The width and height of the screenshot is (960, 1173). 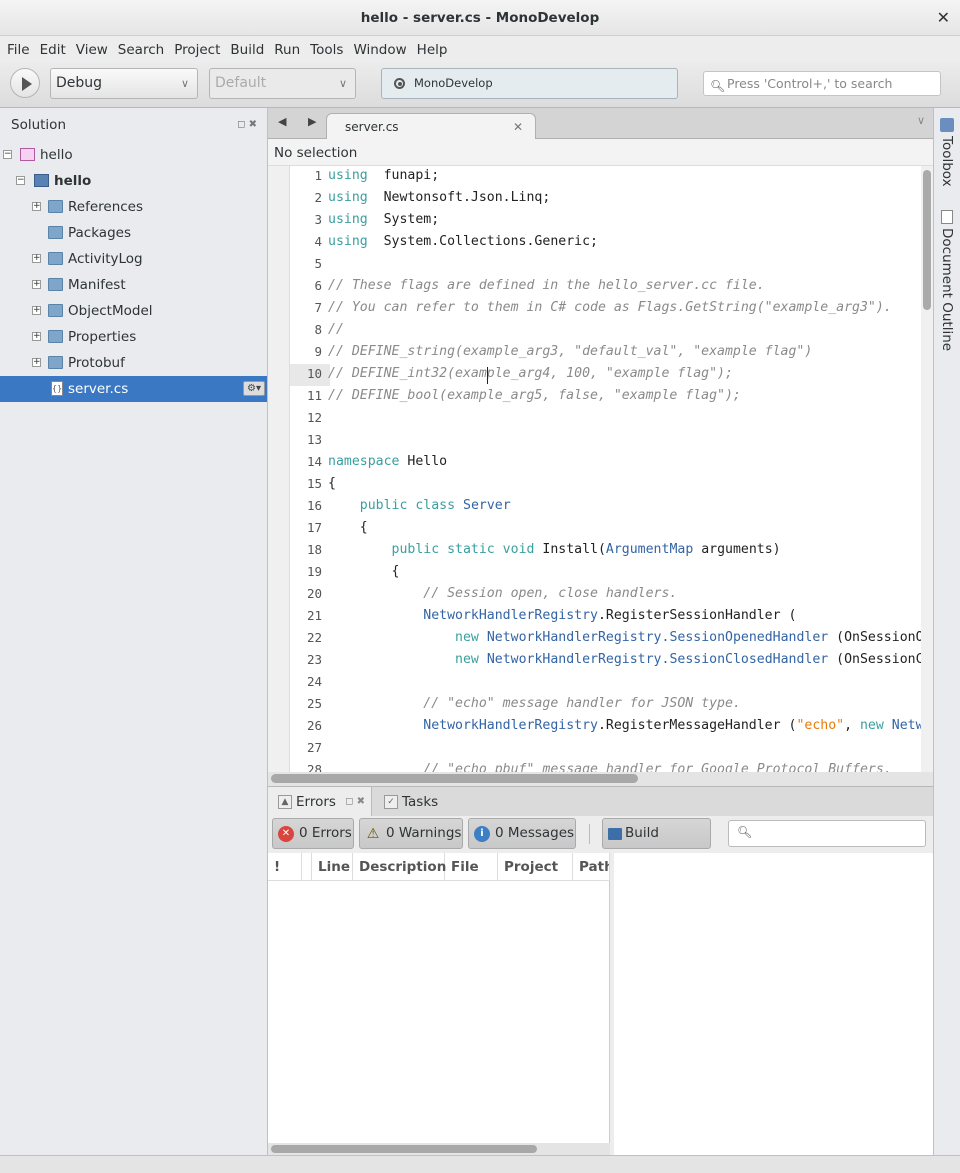 What do you see at coordinates (320, 802) in the screenshot?
I see `tab-errors: ▲ Errors ◻ ✖` at bounding box center [320, 802].